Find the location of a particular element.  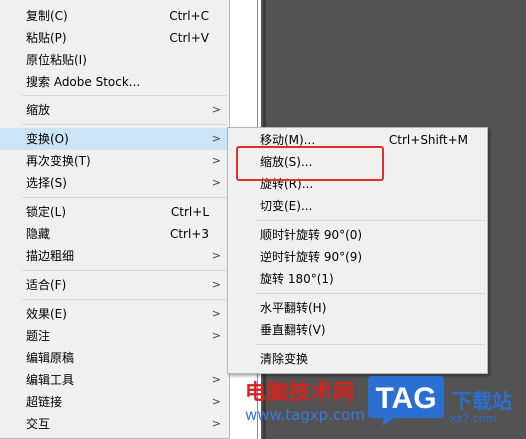

menu-item-label: 选择(S) is located at coordinates (46, 183).